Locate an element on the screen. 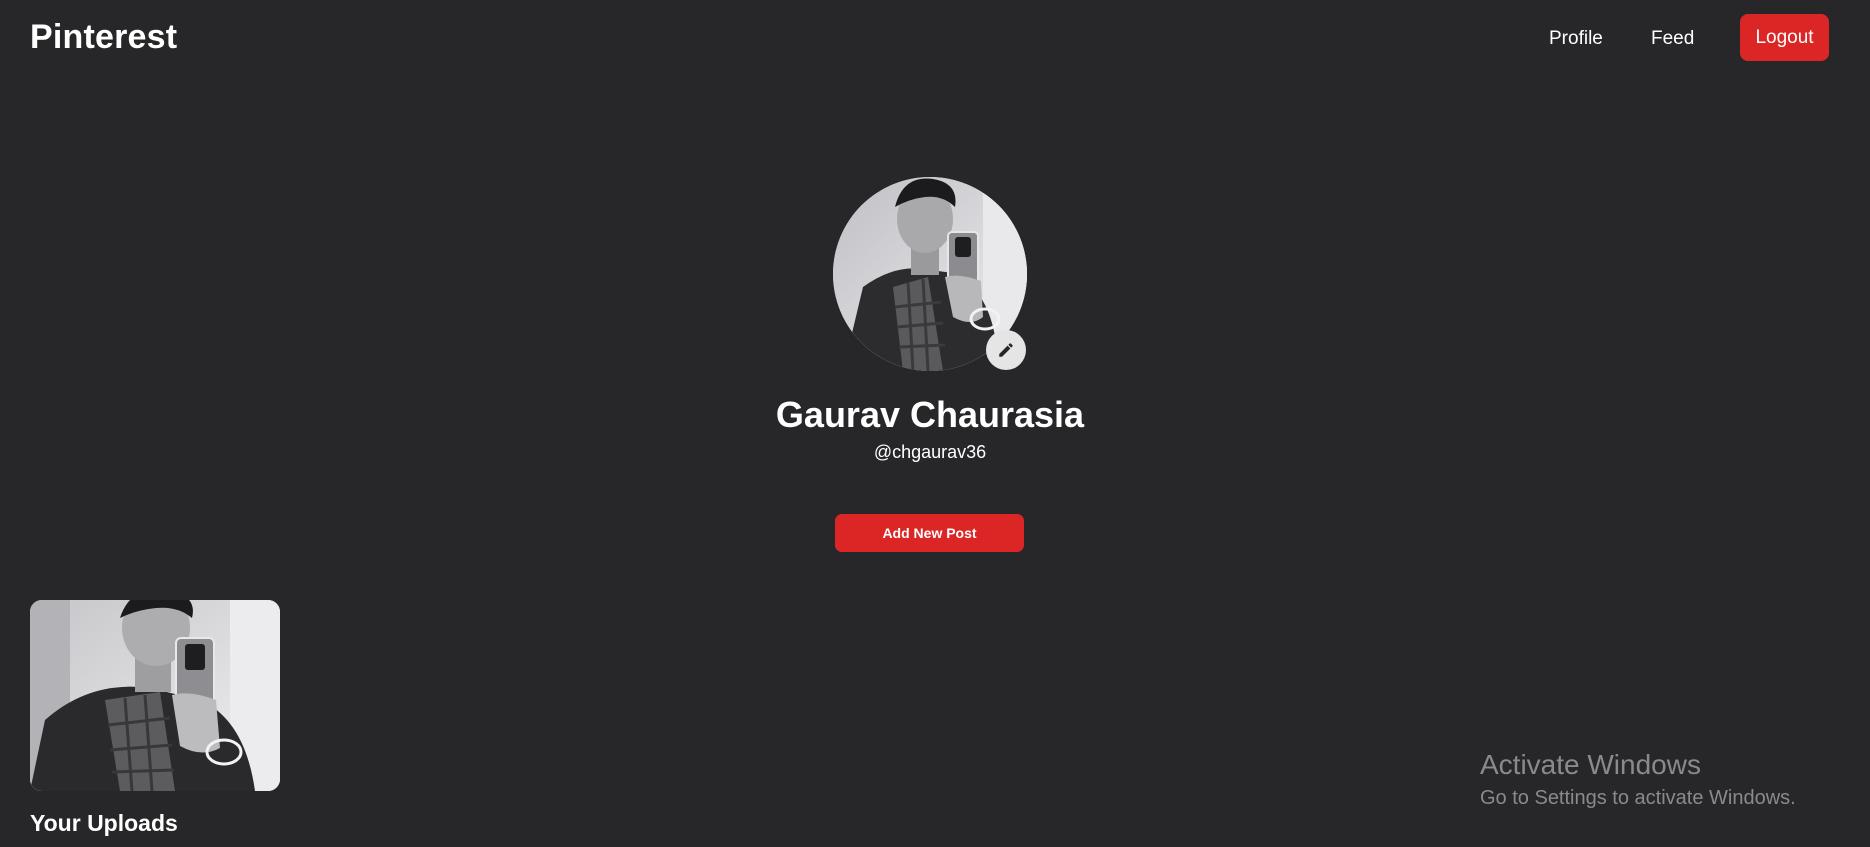  watermark-subtitle: Go to Settings to activate Windows. is located at coordinates (1638, 798).